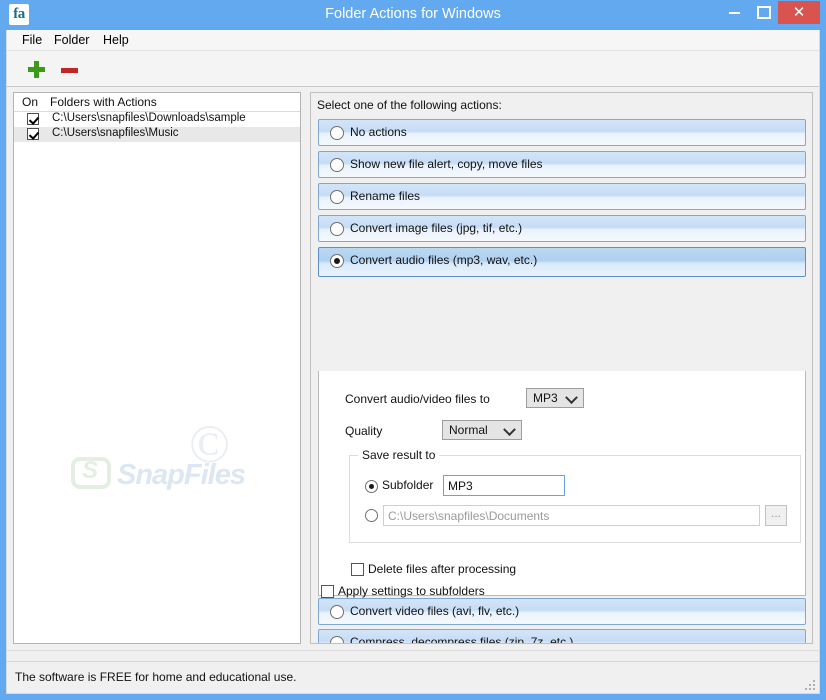 The image size is (826, 700). I want to click on minimize-button, so click(734, 12).